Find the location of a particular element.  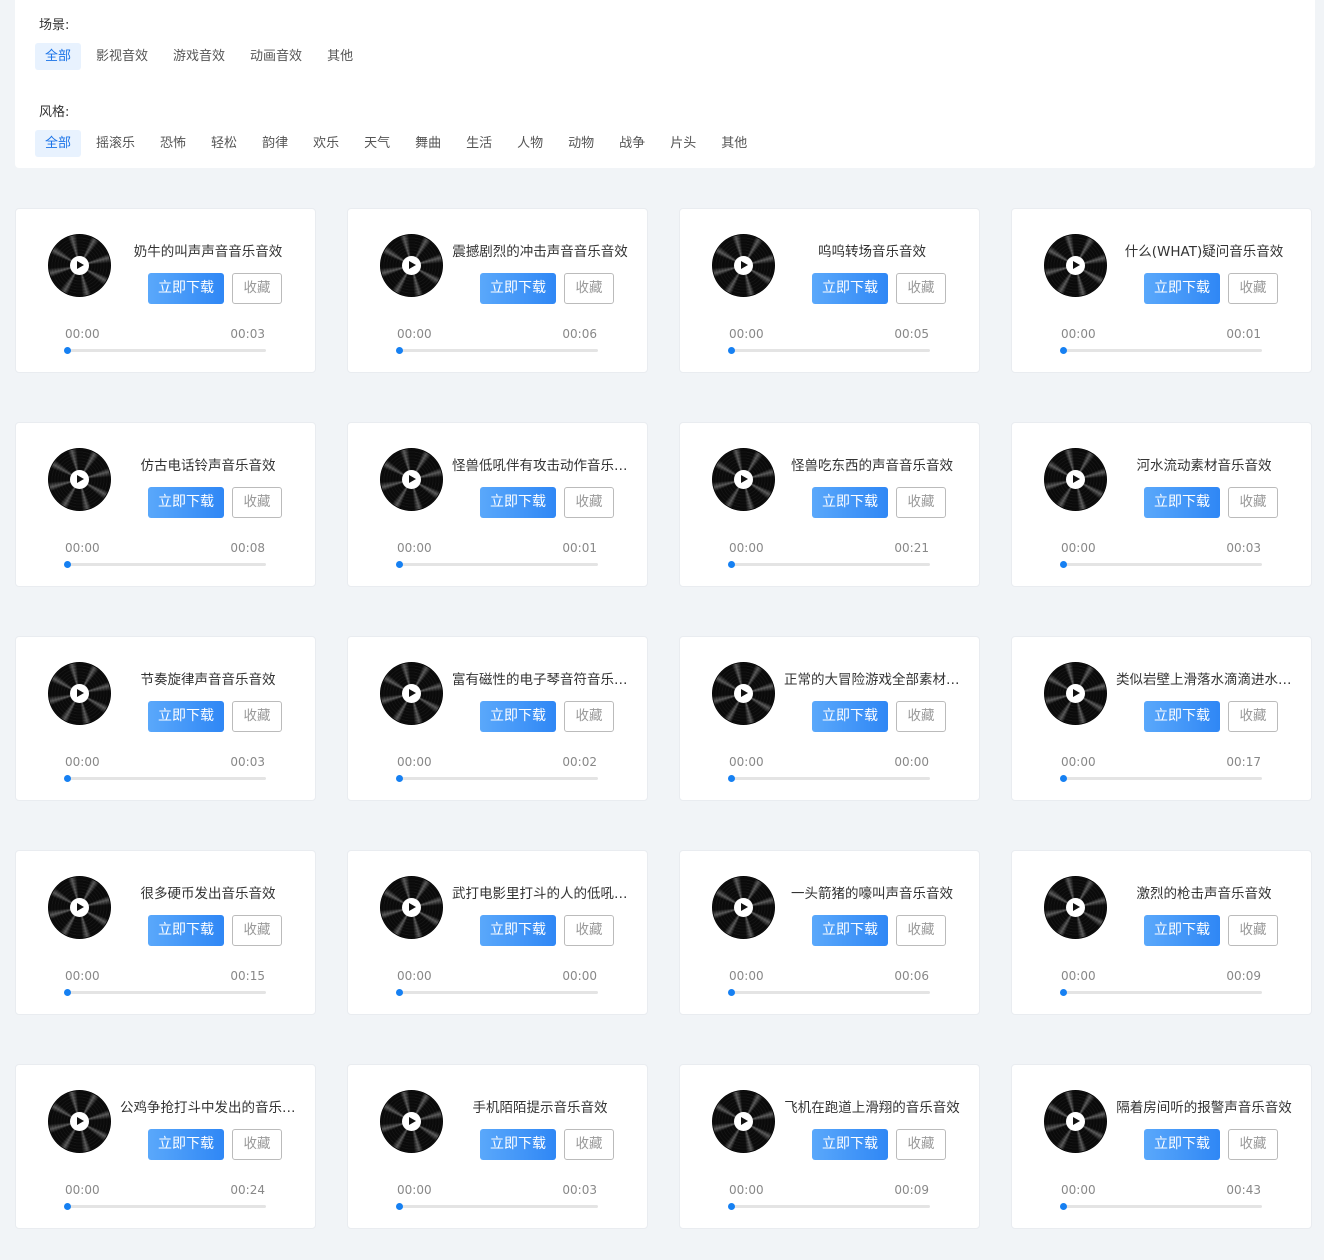

scene-tag-4: 其他 is located at coordinates (340, 56).